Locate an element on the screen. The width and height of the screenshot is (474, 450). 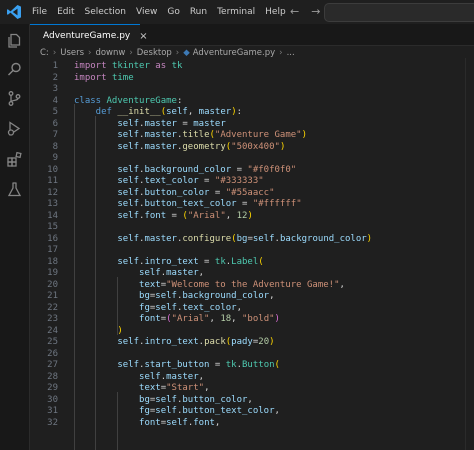
explorer-icon is located at coordinates (14, 40).